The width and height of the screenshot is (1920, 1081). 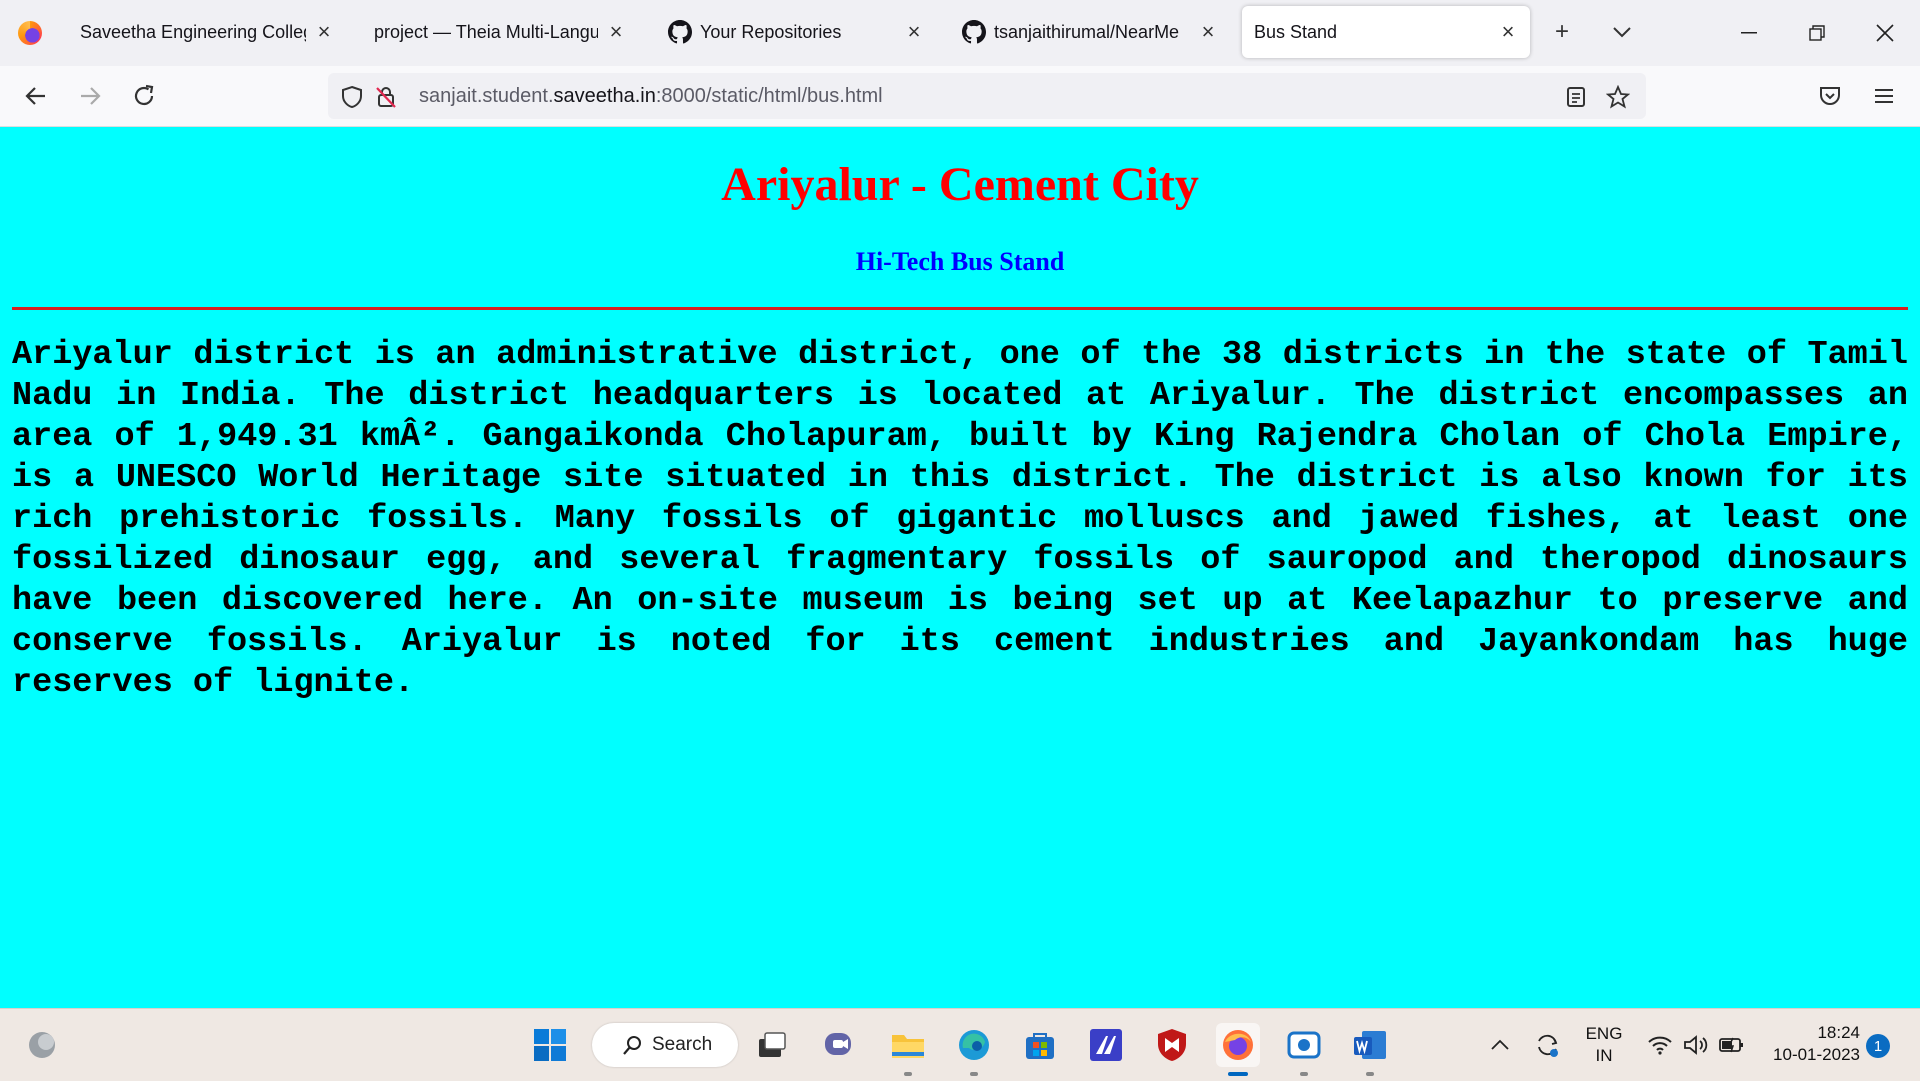 I want to click on horizontal-divider, so click(x=960, y=308).